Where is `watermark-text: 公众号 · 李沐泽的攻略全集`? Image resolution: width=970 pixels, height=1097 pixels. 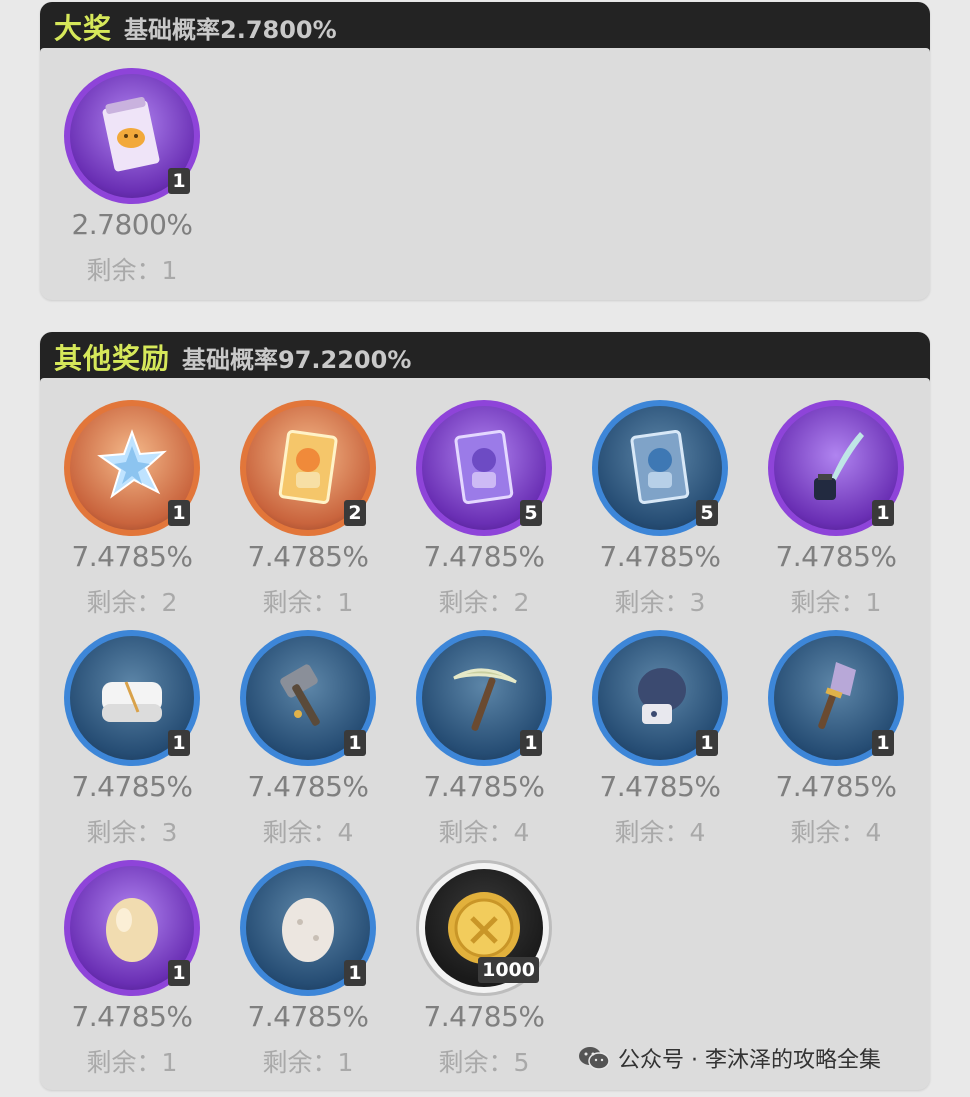 watermark-text: 公众号 · 李沐泽的攻略全集 is located at coordinates (749, 1060).